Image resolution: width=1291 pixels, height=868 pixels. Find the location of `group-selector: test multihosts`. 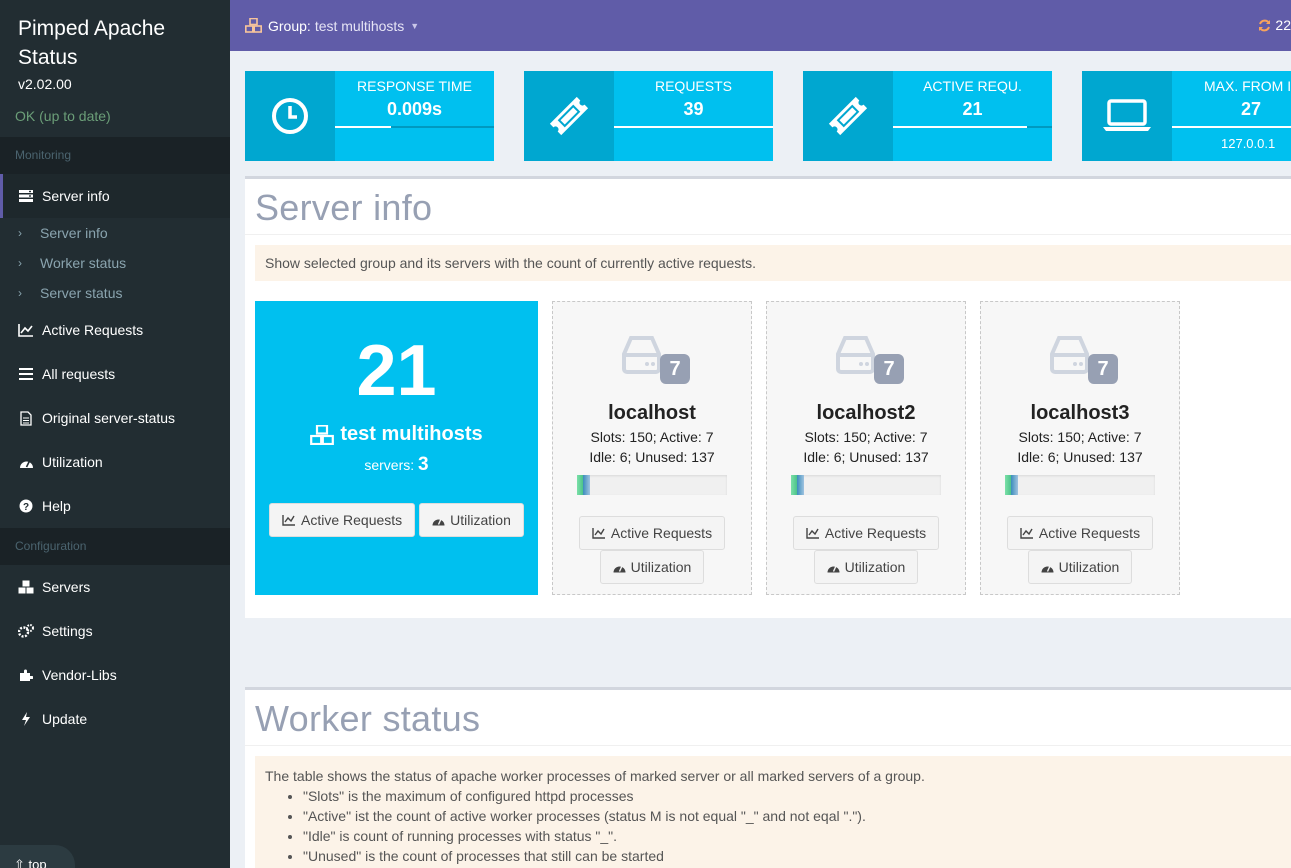

group-selector: test multihosts is located at coordinates (359, 26).